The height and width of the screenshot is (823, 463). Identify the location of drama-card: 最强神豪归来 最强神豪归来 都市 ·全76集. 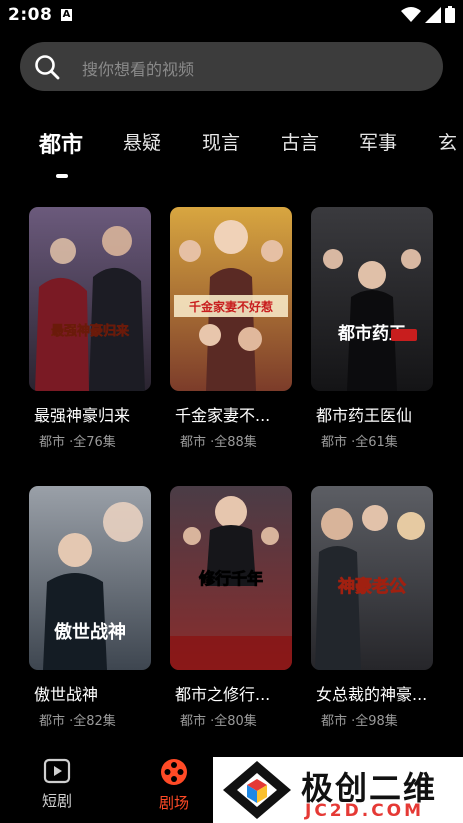
(90, 328).